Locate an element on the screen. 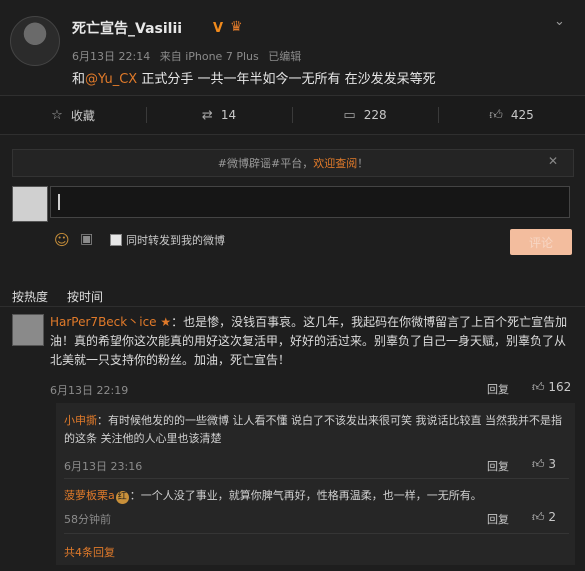 This screenshot has width=585, height=571. notice-prefix: #微博辟谣#平台， is located at coordinates (265, 163).